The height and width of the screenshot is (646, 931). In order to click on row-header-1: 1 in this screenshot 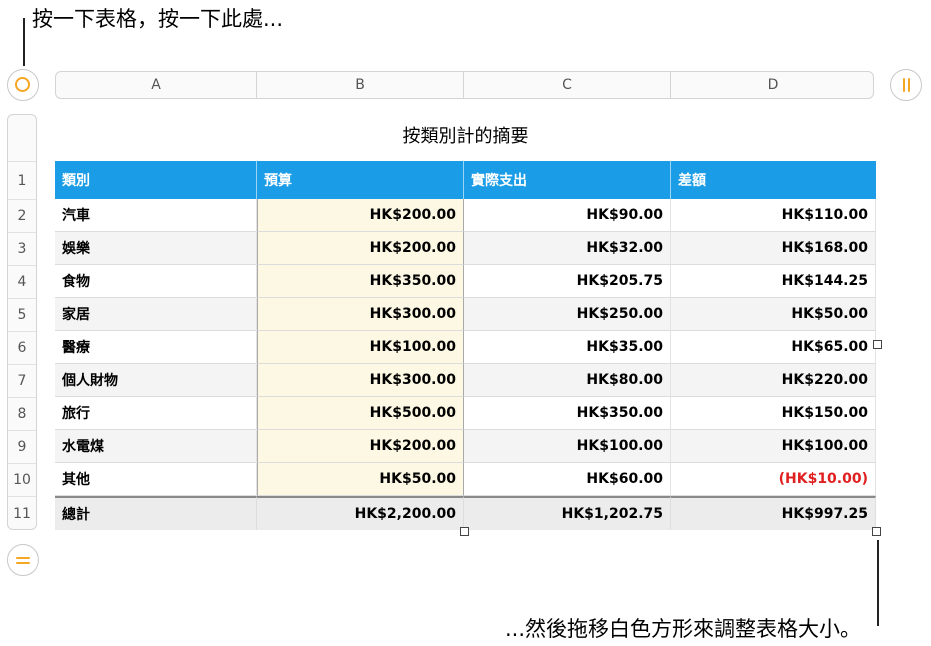, I will do `click(22, 180)`.